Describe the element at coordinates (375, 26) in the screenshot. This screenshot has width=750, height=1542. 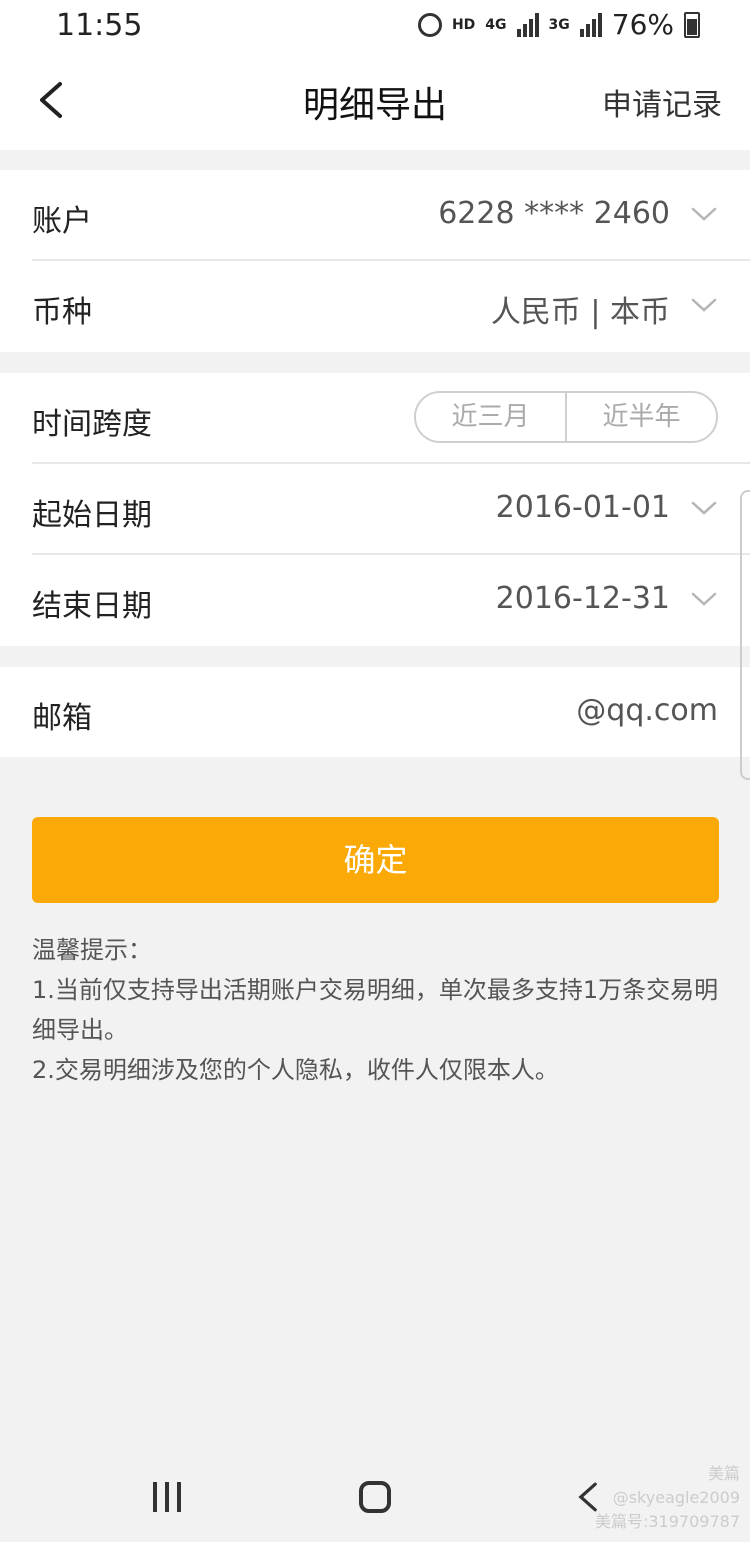
I see `status-bar: 11:55 HD 4G 3G 76%` at that location.